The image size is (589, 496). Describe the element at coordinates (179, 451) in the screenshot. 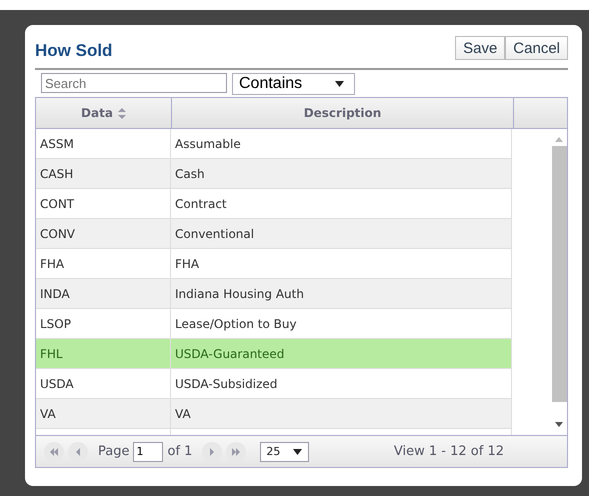

I see `page-count: of 1` at that location.